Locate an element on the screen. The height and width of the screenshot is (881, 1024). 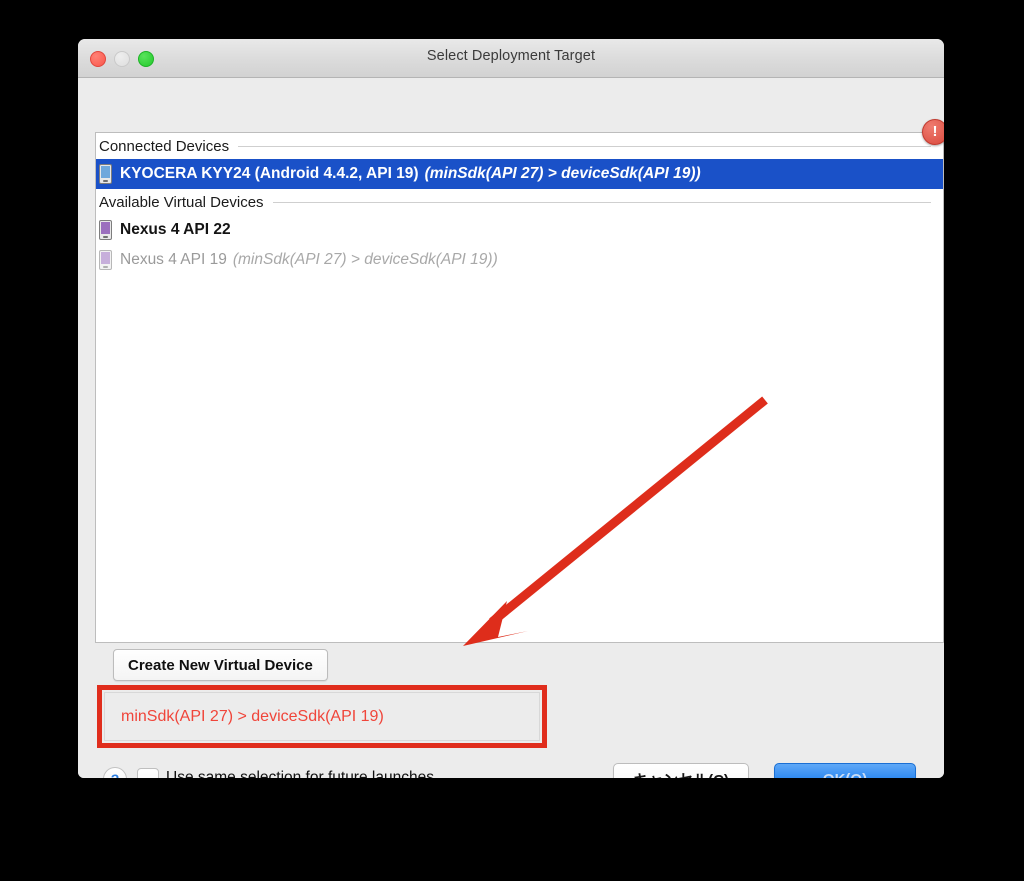
use-same-selection-checkbox is located at coordinates (148, 773).